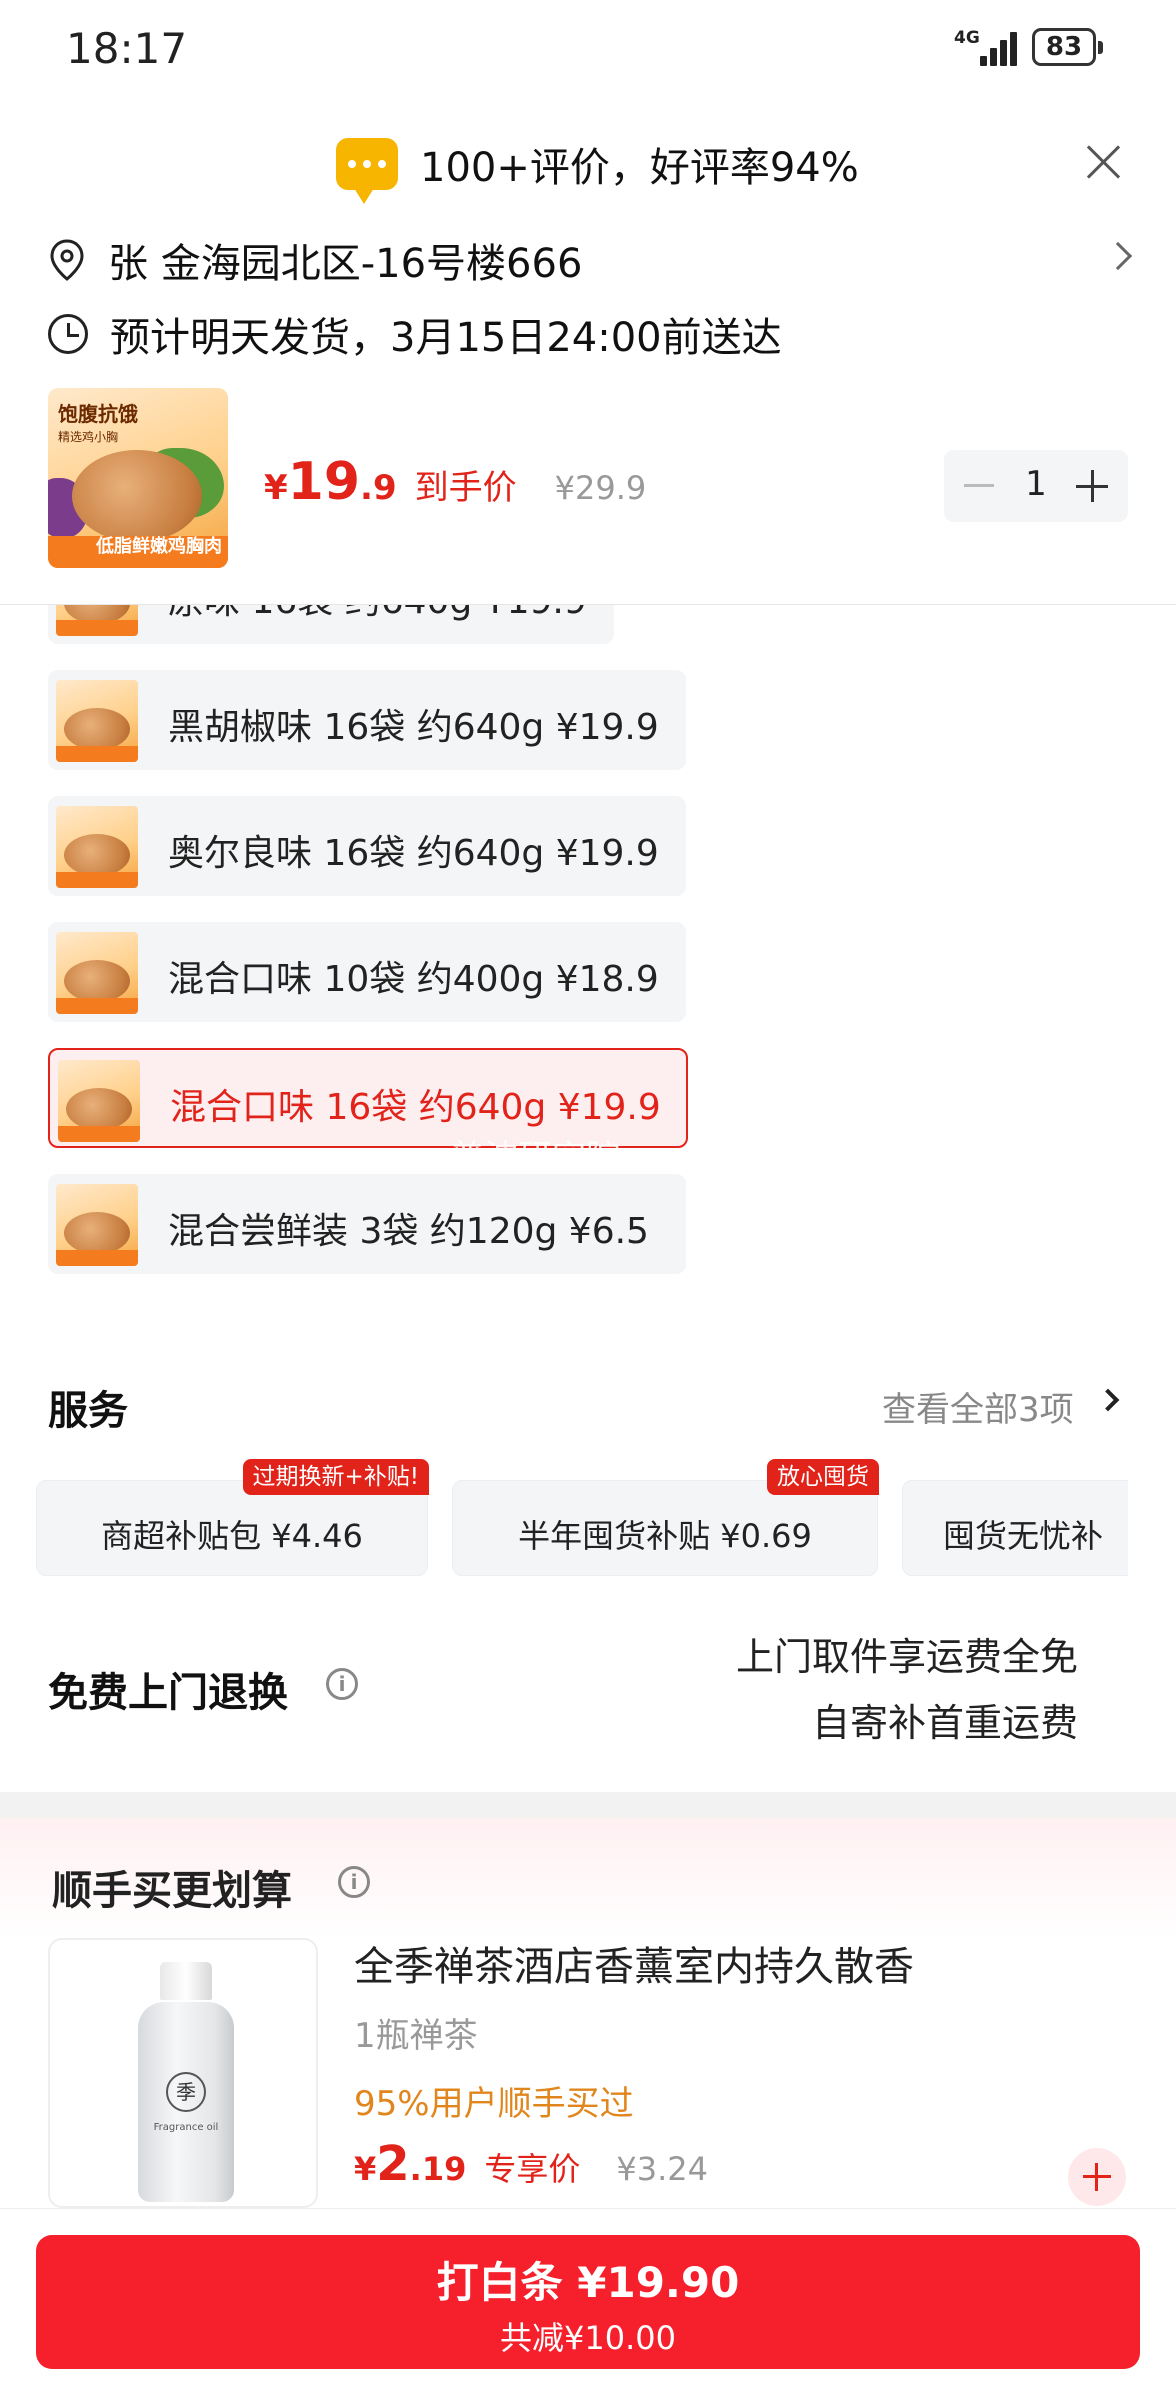 The image size is (1176, 2400). I want to click on service-tag: 放心囤货, so click(823, 1477).